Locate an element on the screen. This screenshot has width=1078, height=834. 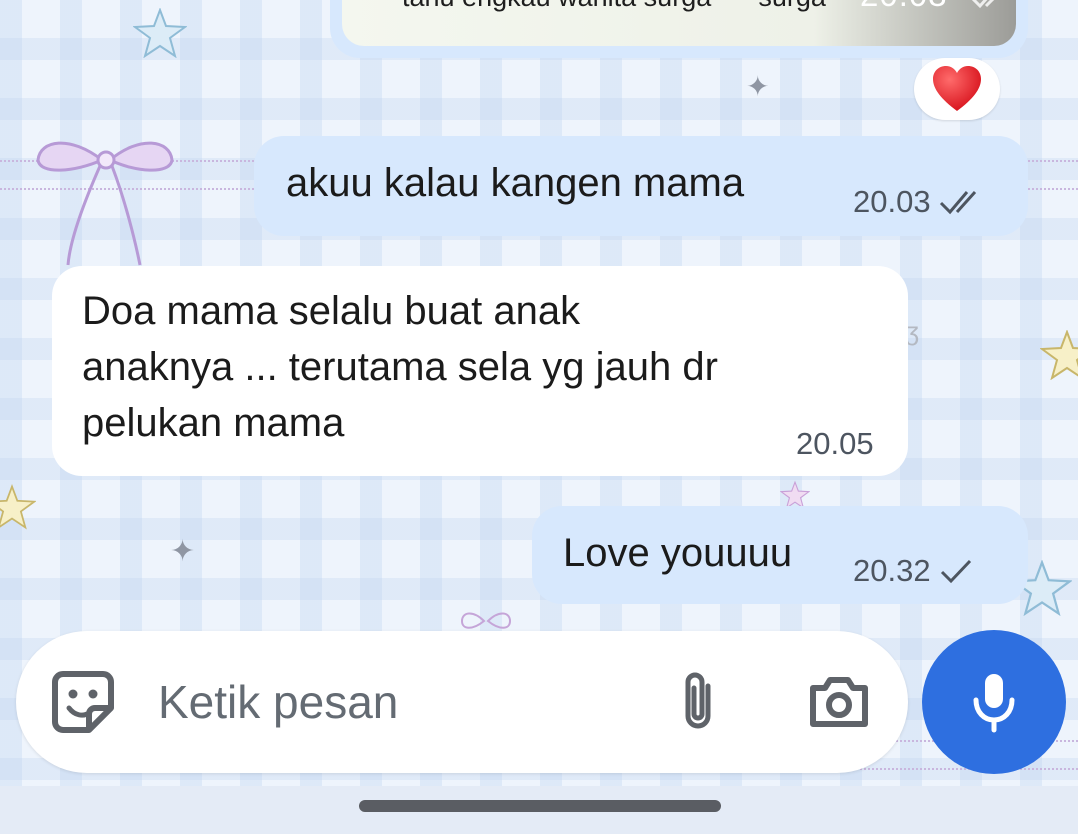
red-heart-icon is located at coordinates (957, 88).